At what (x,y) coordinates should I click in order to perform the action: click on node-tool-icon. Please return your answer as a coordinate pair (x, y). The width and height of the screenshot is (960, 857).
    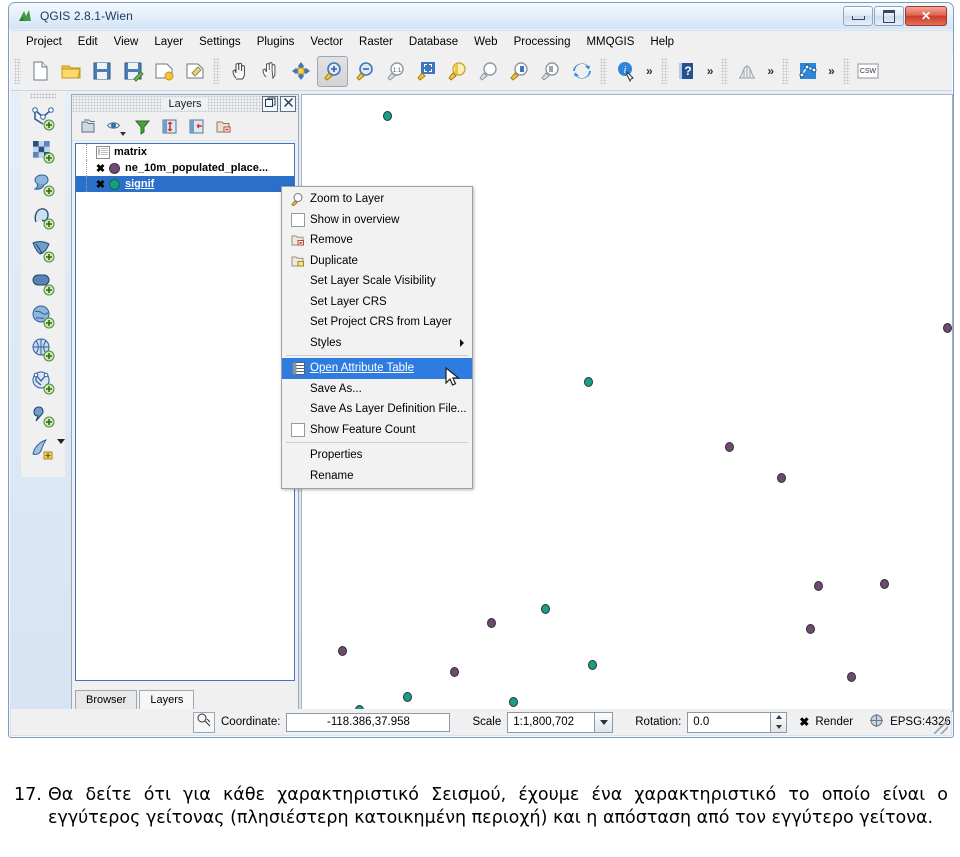
    Looking at the image, I should click on (807, 71).